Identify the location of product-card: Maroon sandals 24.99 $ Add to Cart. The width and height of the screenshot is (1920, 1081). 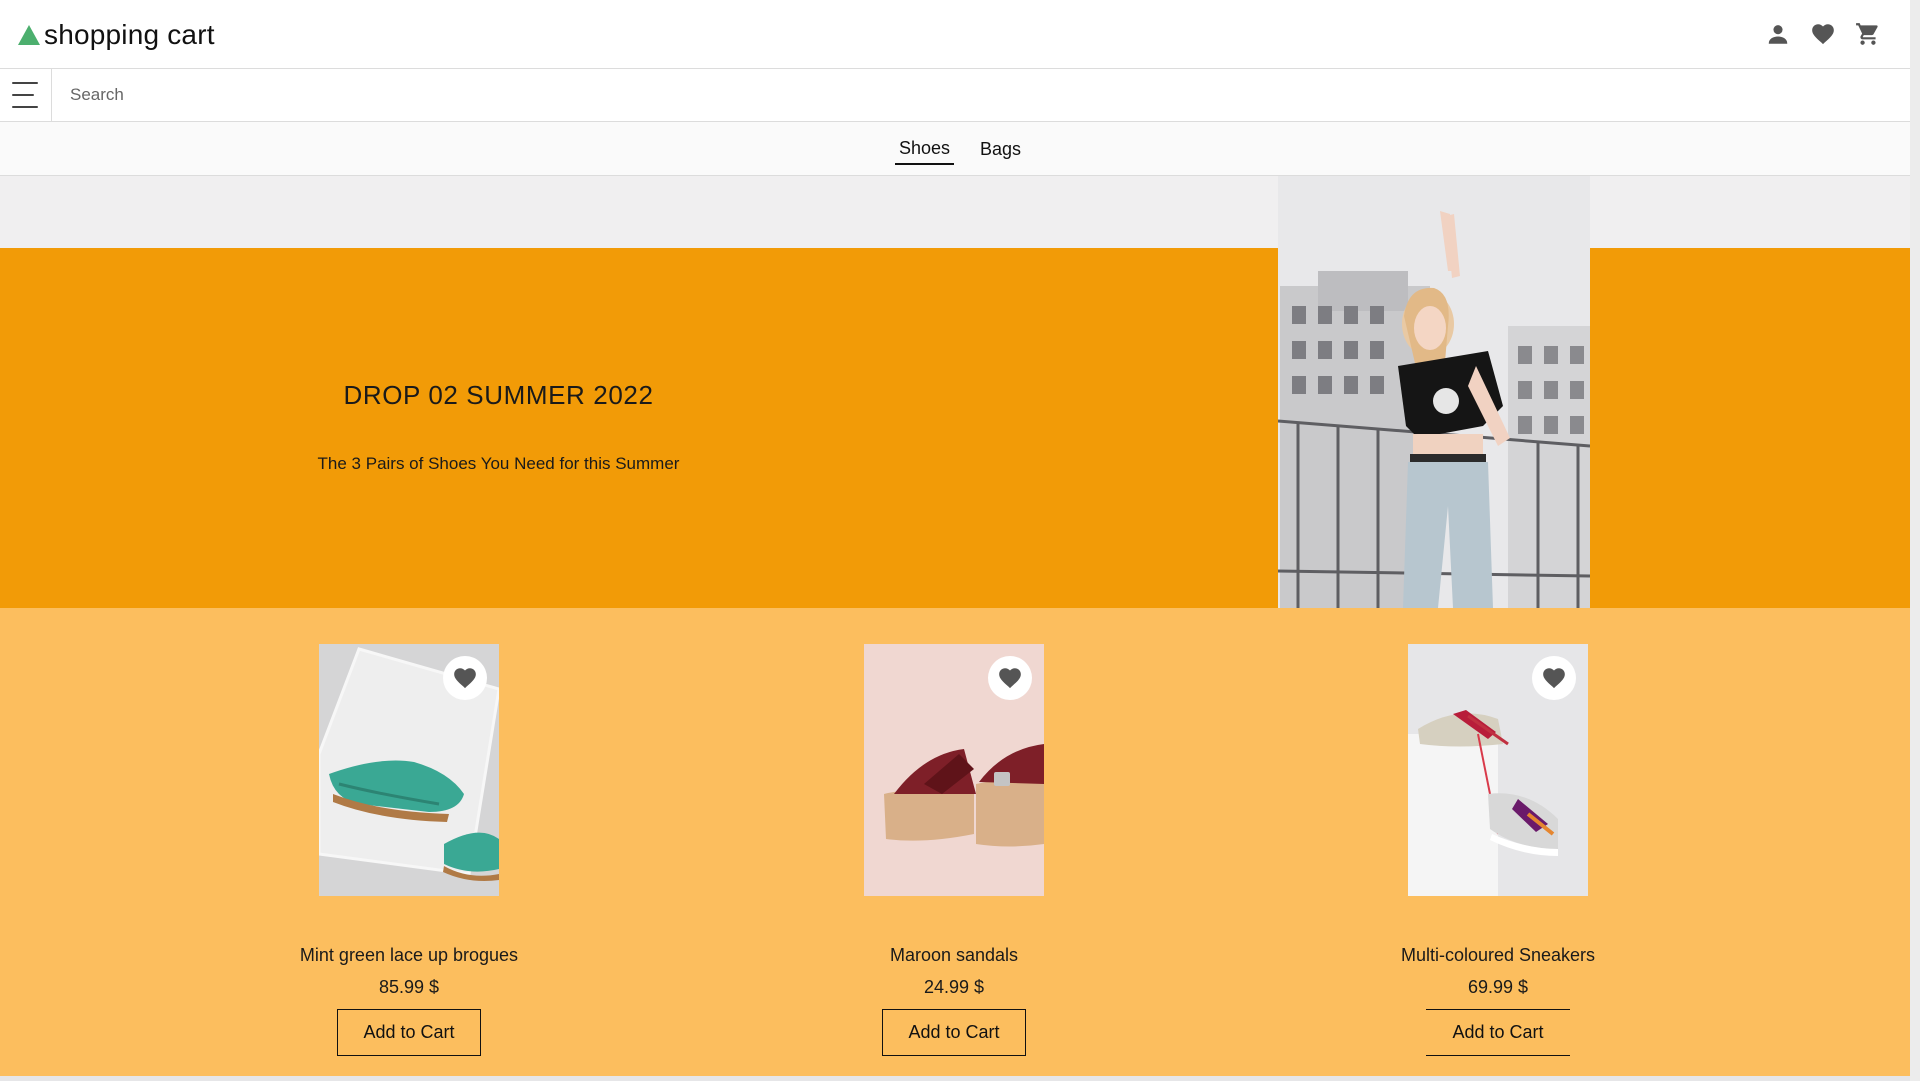
(954, 850).